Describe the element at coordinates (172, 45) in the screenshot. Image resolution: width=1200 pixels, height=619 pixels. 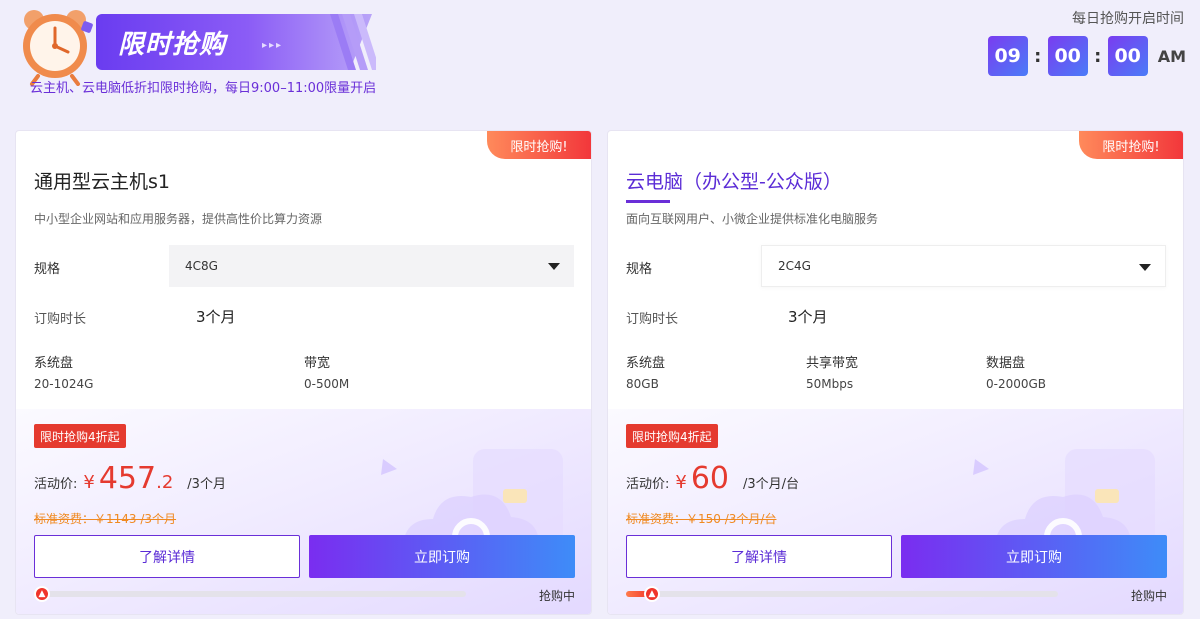
I see `flash-sale-title: 限时抢购` at that location.